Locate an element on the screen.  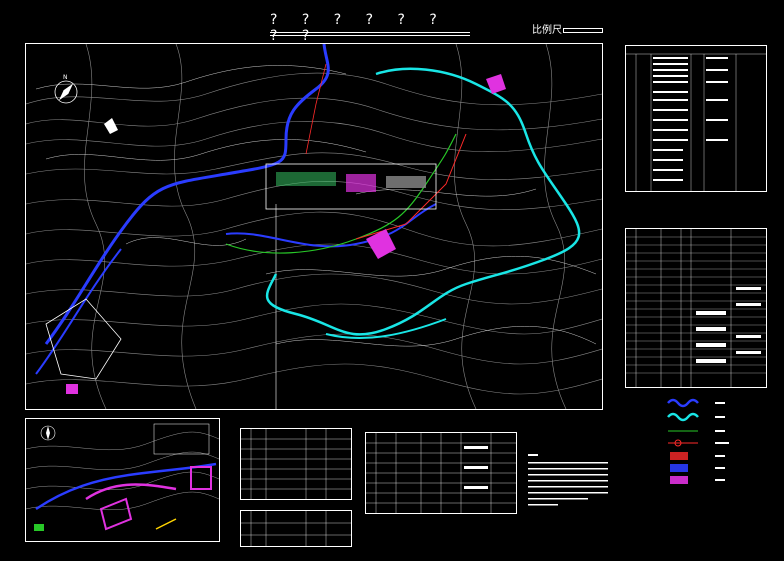
scale-bar is located at coordinates (583, 30).